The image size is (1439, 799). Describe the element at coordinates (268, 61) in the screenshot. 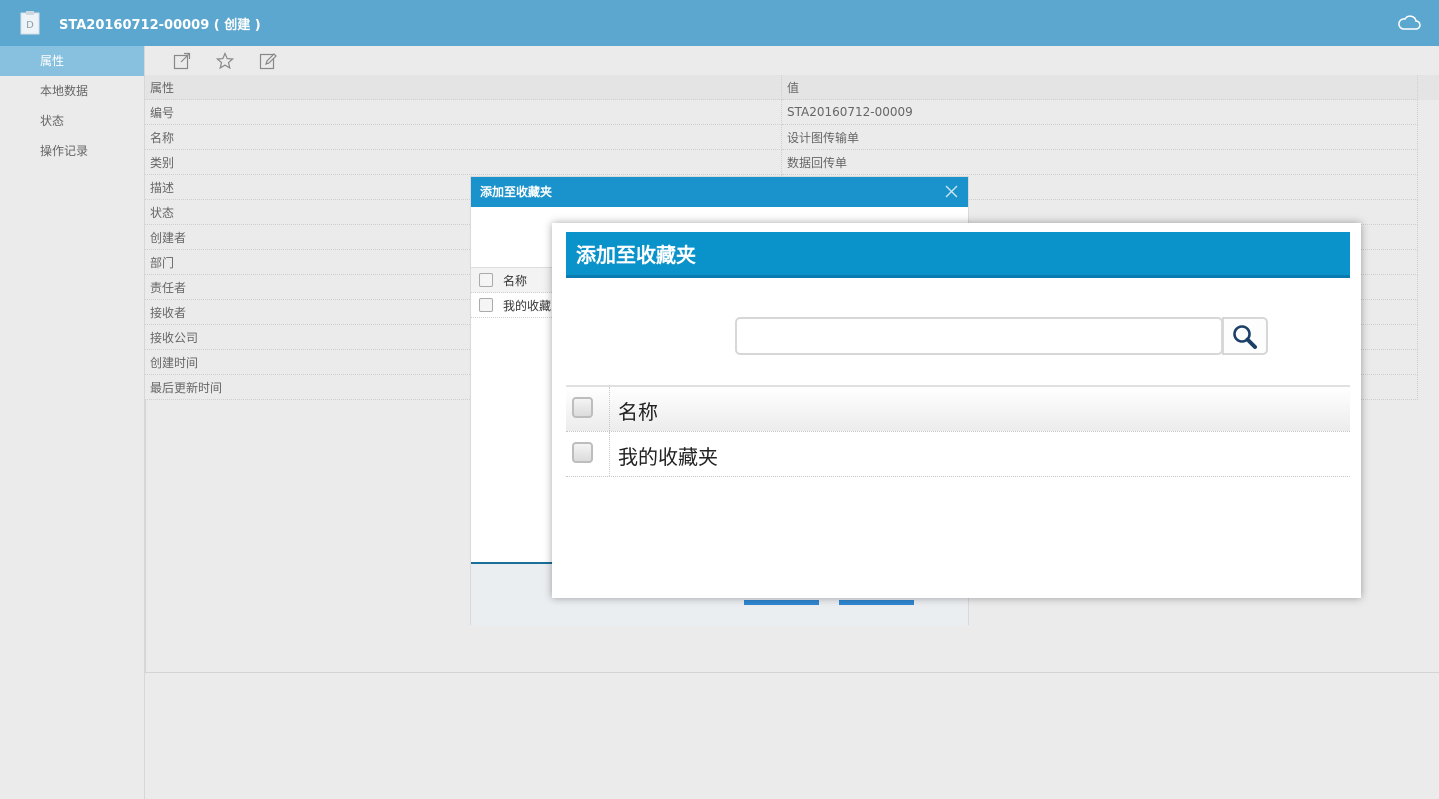

I see `edit-icon` at that location.